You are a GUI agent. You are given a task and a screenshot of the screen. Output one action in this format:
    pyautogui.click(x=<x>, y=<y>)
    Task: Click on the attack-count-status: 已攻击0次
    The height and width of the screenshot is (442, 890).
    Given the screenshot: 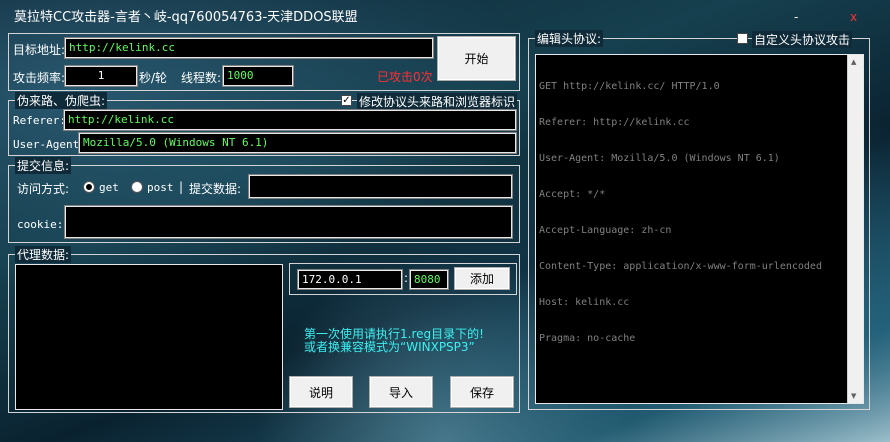 What is the action you would take?
    pyautogui.click(x=405, y=77)
    